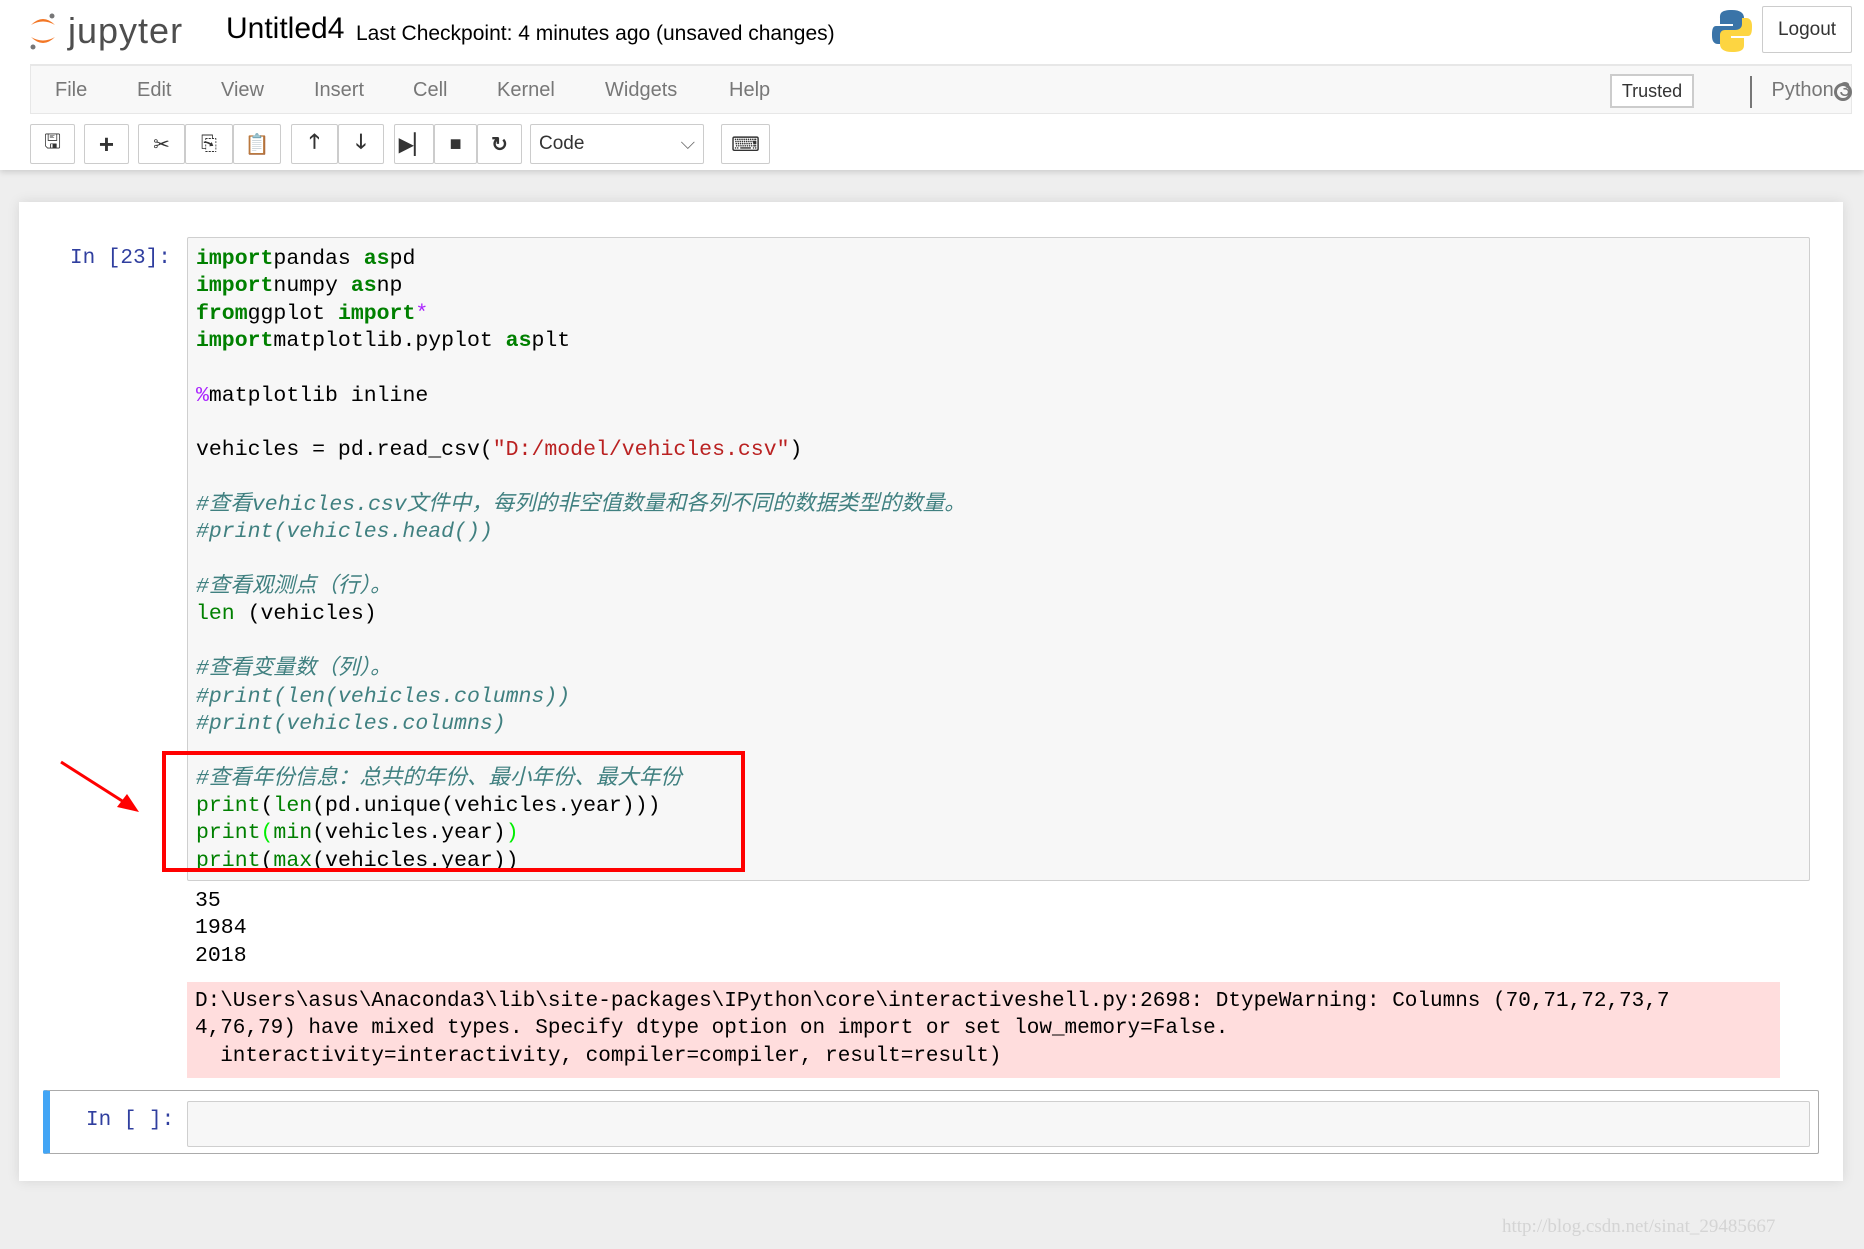  What do you see at coordinates (1652, 91) in the screenshot?
I see `trusted-indicator: Trusted` at bounding box center [1652, 91].